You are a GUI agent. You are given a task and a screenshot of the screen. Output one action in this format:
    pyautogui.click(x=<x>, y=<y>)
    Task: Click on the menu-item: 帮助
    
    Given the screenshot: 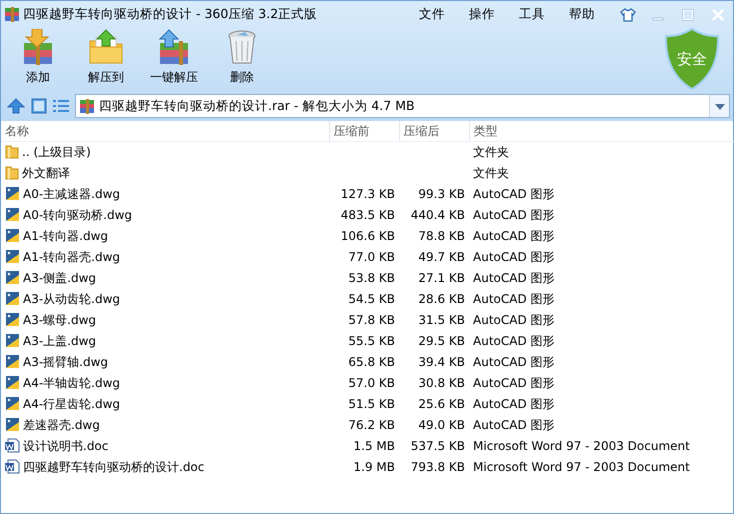 What is the action you would take?
    pyautogui.click(x=582, y=14)
    